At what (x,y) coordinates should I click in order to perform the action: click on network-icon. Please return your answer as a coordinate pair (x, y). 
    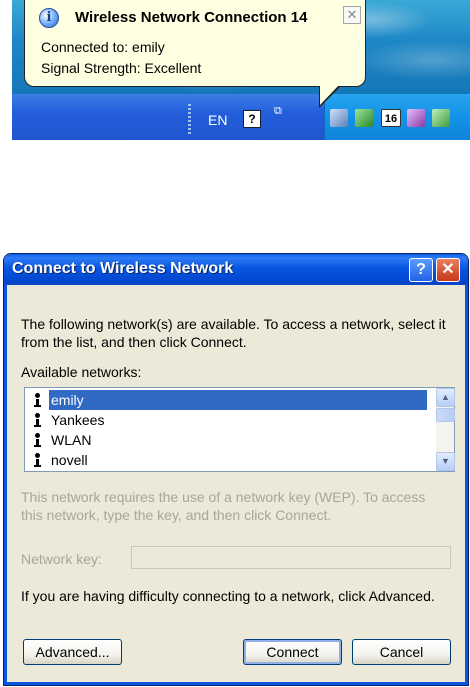
    Looking at the image, I should click on (339, 118).